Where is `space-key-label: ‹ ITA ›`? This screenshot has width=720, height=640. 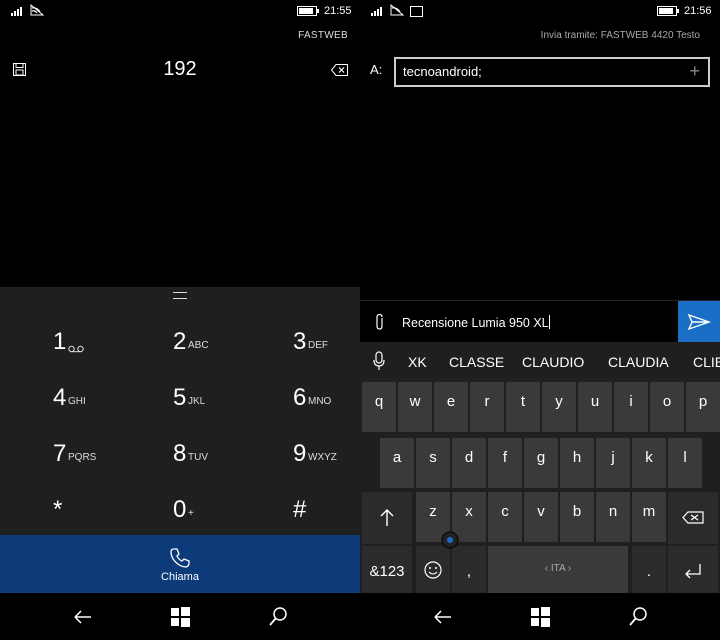
space-key-label: ‹ ITA › is located at coordinates (558, 568).